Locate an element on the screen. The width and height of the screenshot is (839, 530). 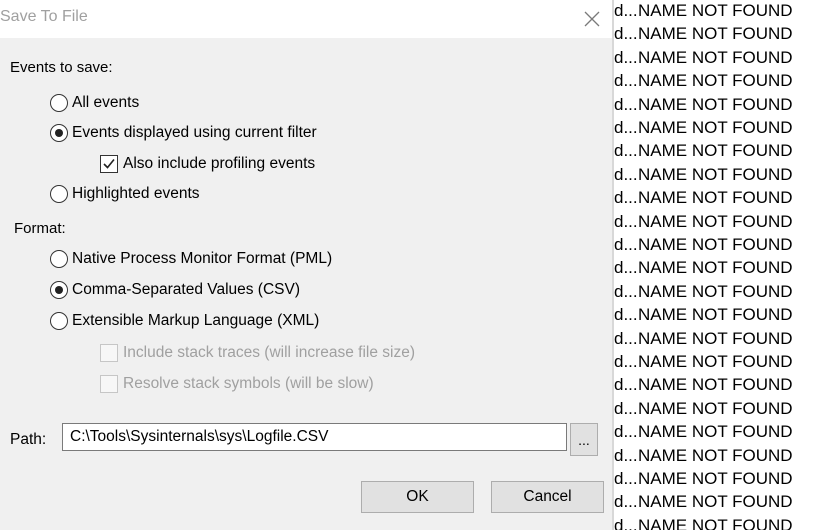
dialog-title: Save To File is located at coordinates (44, 16).